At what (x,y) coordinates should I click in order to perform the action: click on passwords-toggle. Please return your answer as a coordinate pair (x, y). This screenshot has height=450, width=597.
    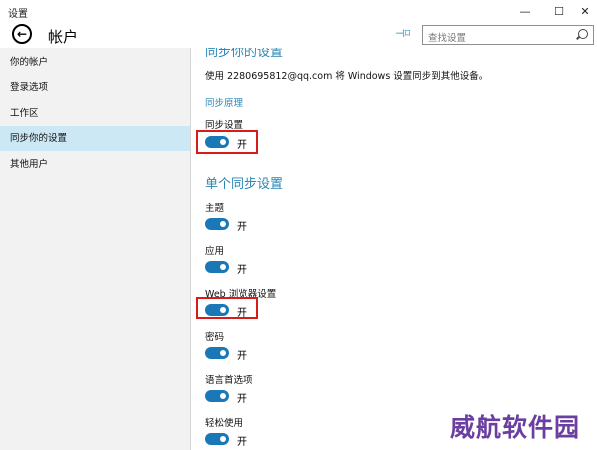
    Looking at the image, I should click on (217, 353).